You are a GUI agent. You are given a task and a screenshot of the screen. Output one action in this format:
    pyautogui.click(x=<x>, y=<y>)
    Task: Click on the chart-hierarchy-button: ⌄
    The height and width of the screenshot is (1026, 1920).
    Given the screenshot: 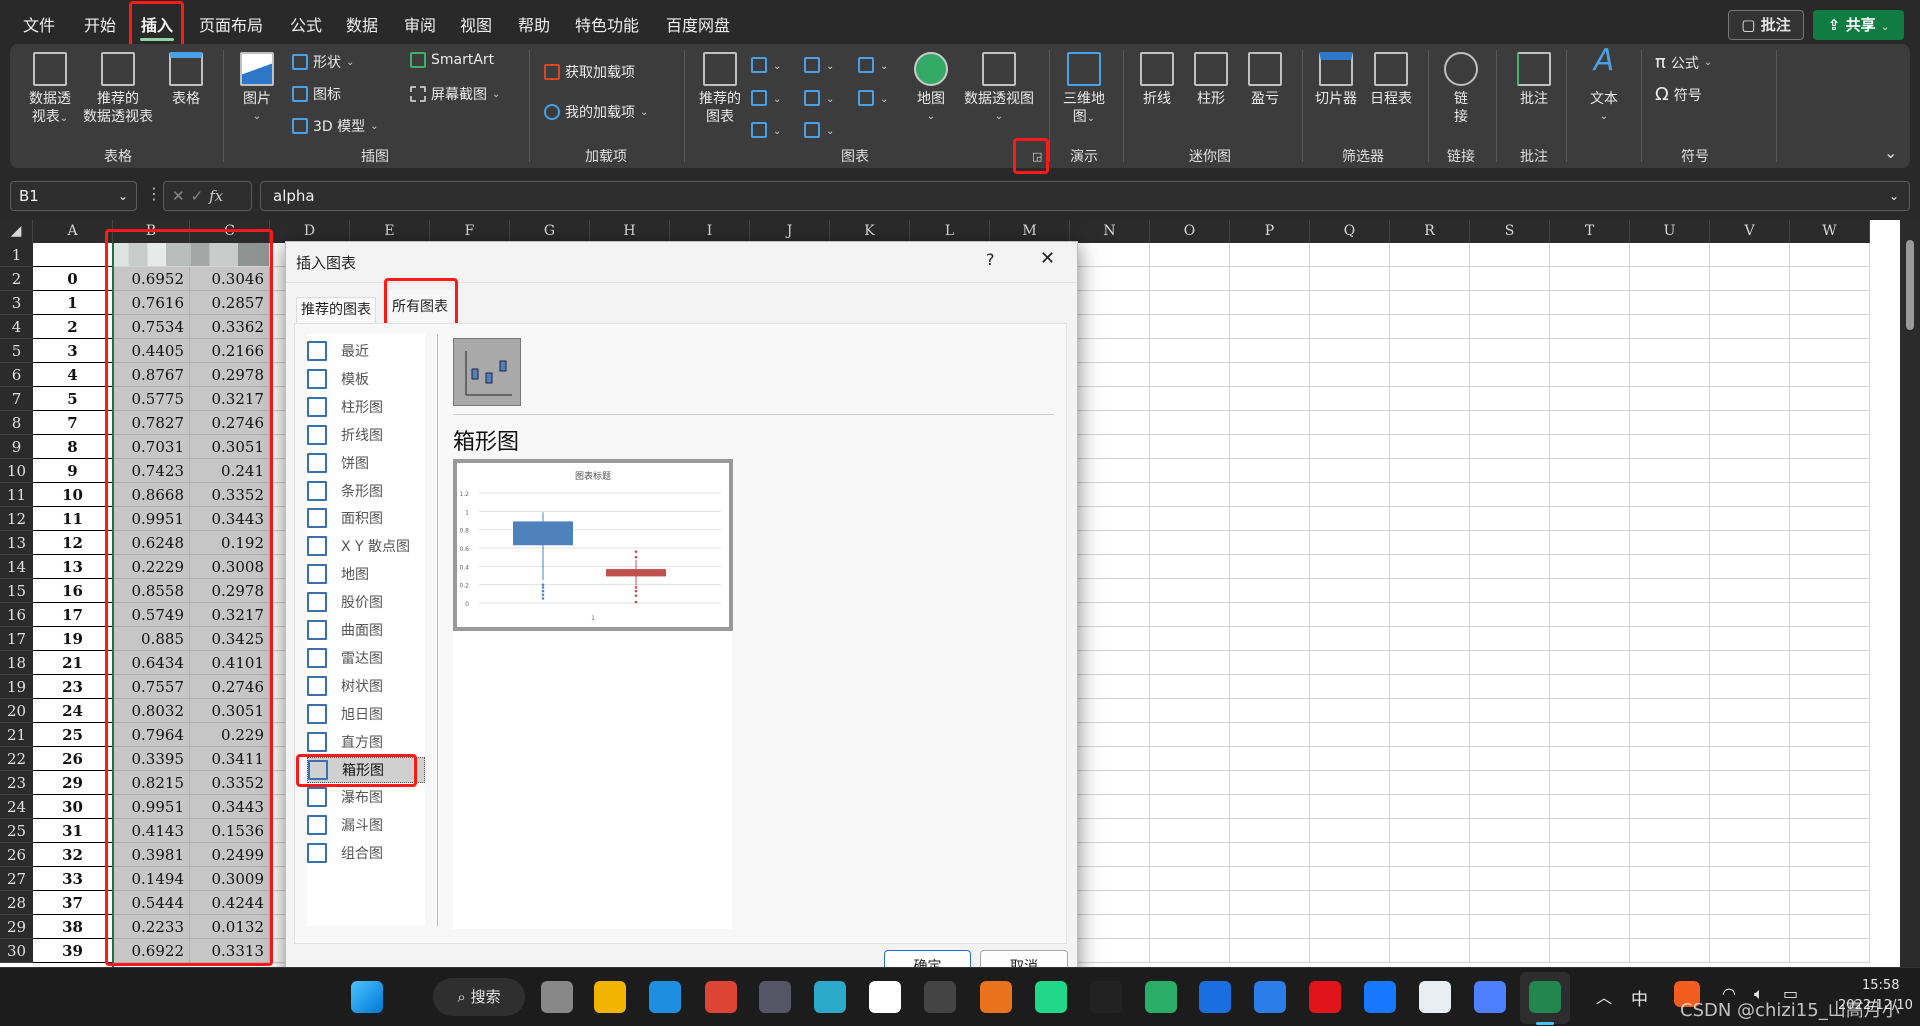 What is the action you would take?
    pyautogui.click(x=826, y=64)
    